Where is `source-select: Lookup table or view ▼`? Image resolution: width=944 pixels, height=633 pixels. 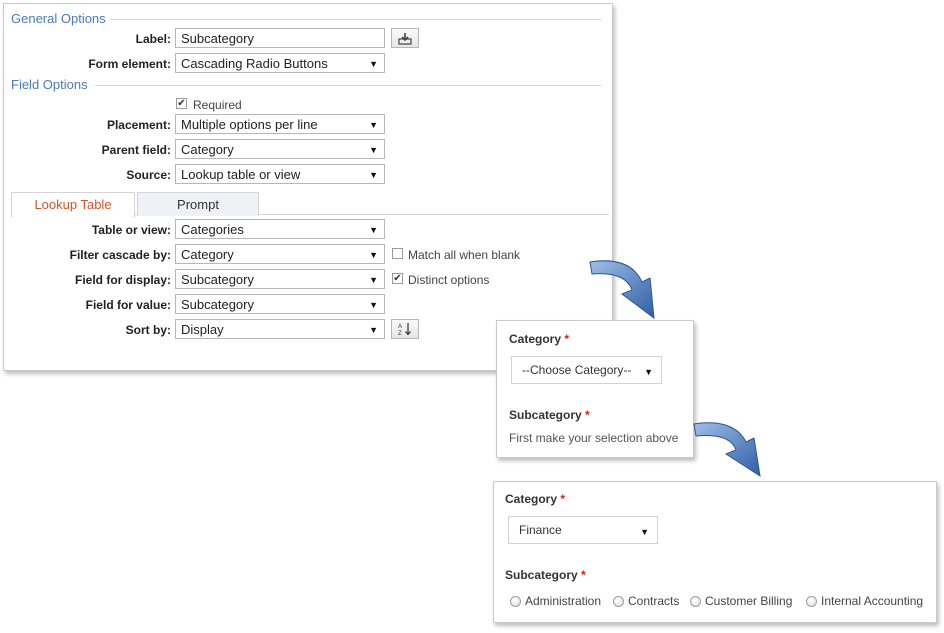
source-select: Lookup table or view ▼ is located at coordinates (280, 174).